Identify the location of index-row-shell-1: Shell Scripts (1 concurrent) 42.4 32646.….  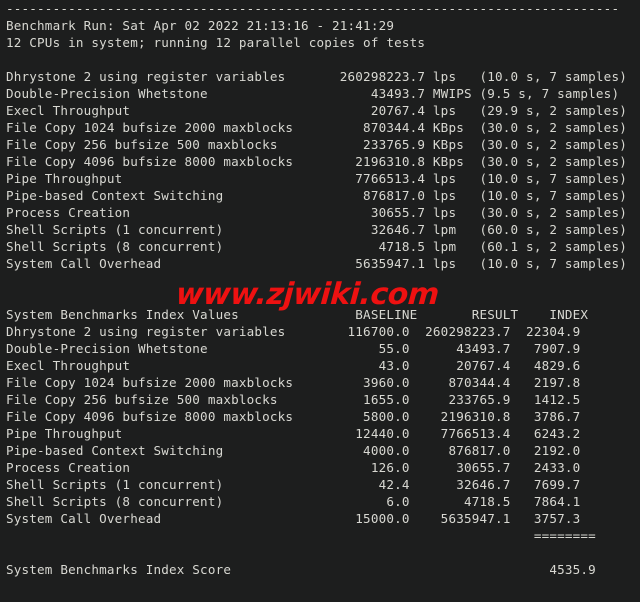
(293, 484).